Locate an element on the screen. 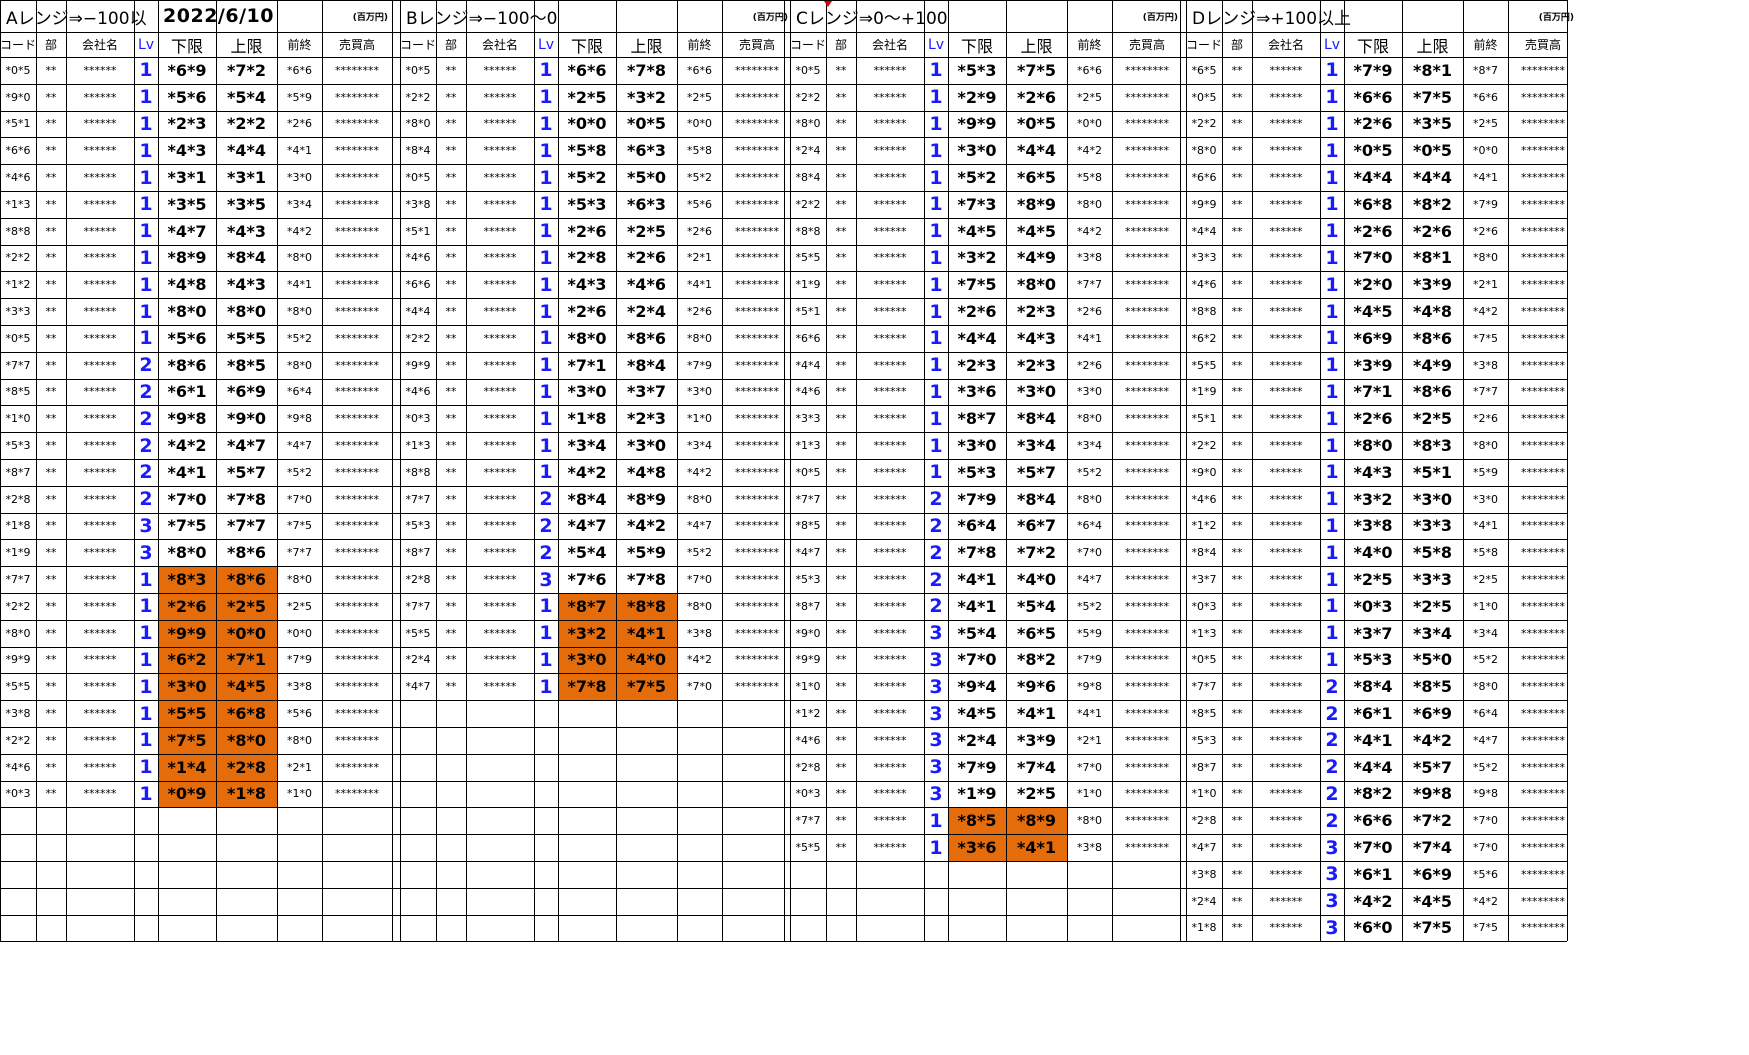 This screenshot has width=1749, height=1055. column-header-lv: Lv is located at coordinates (146, 44).